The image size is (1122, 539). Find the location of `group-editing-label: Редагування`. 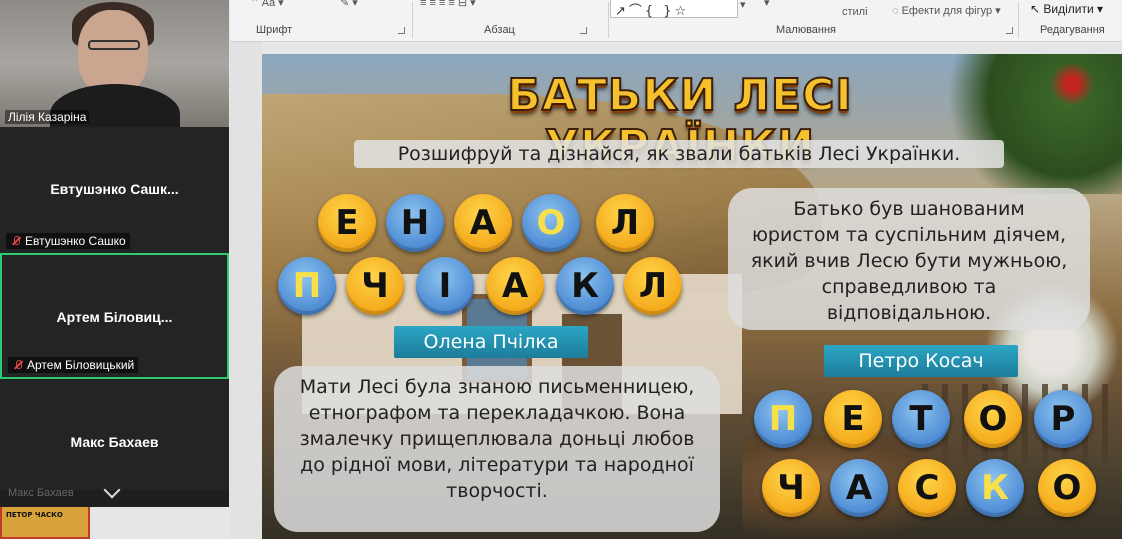

group-editing-label: Редагування is located at coordinates (1072, 30).